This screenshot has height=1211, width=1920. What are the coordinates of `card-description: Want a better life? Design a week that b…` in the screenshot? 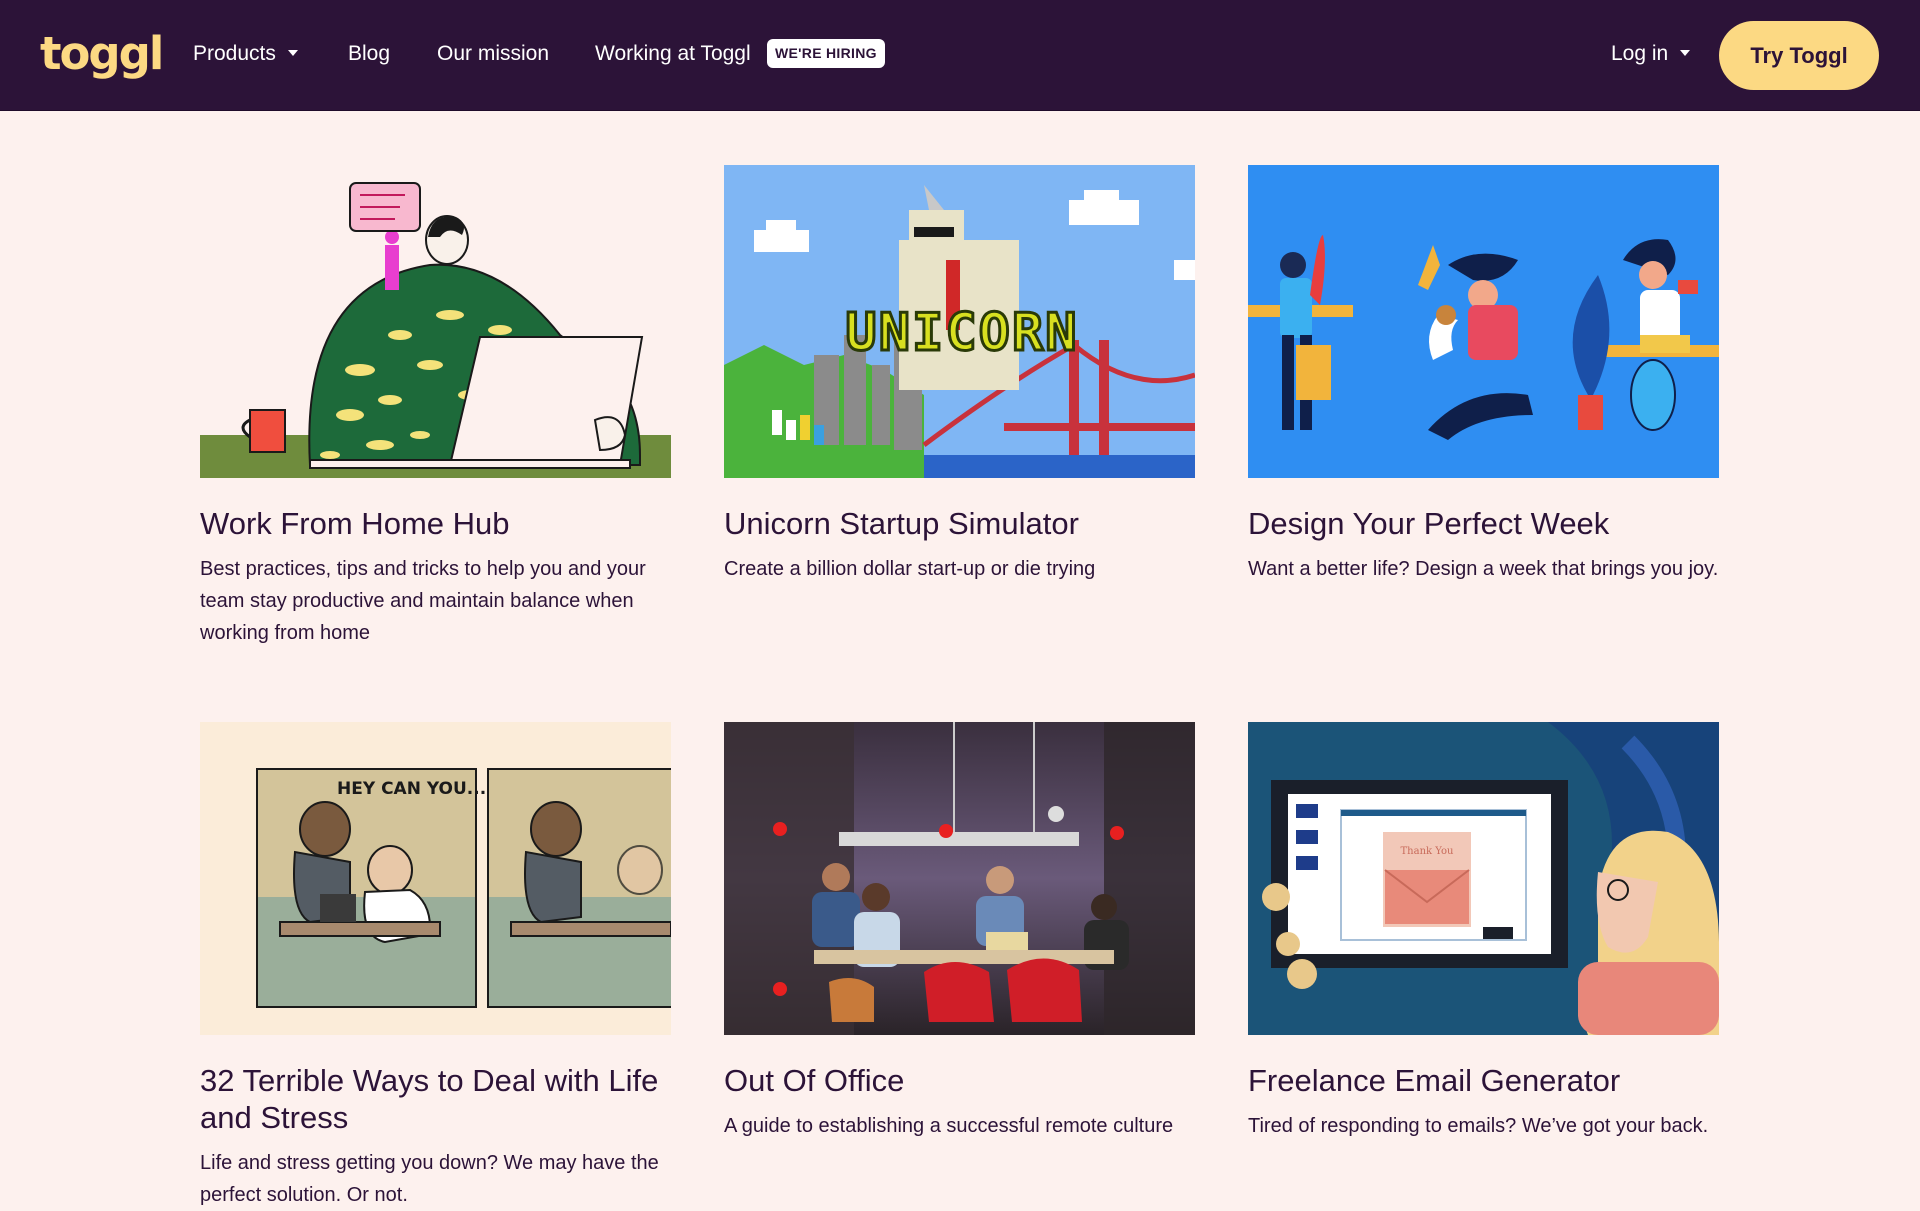 It's located at (1483, 569).